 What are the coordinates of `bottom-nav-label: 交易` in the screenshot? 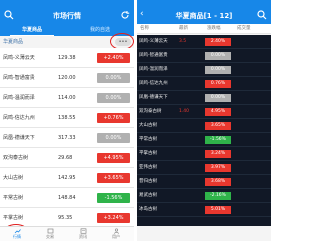 It's located at (50, 236).